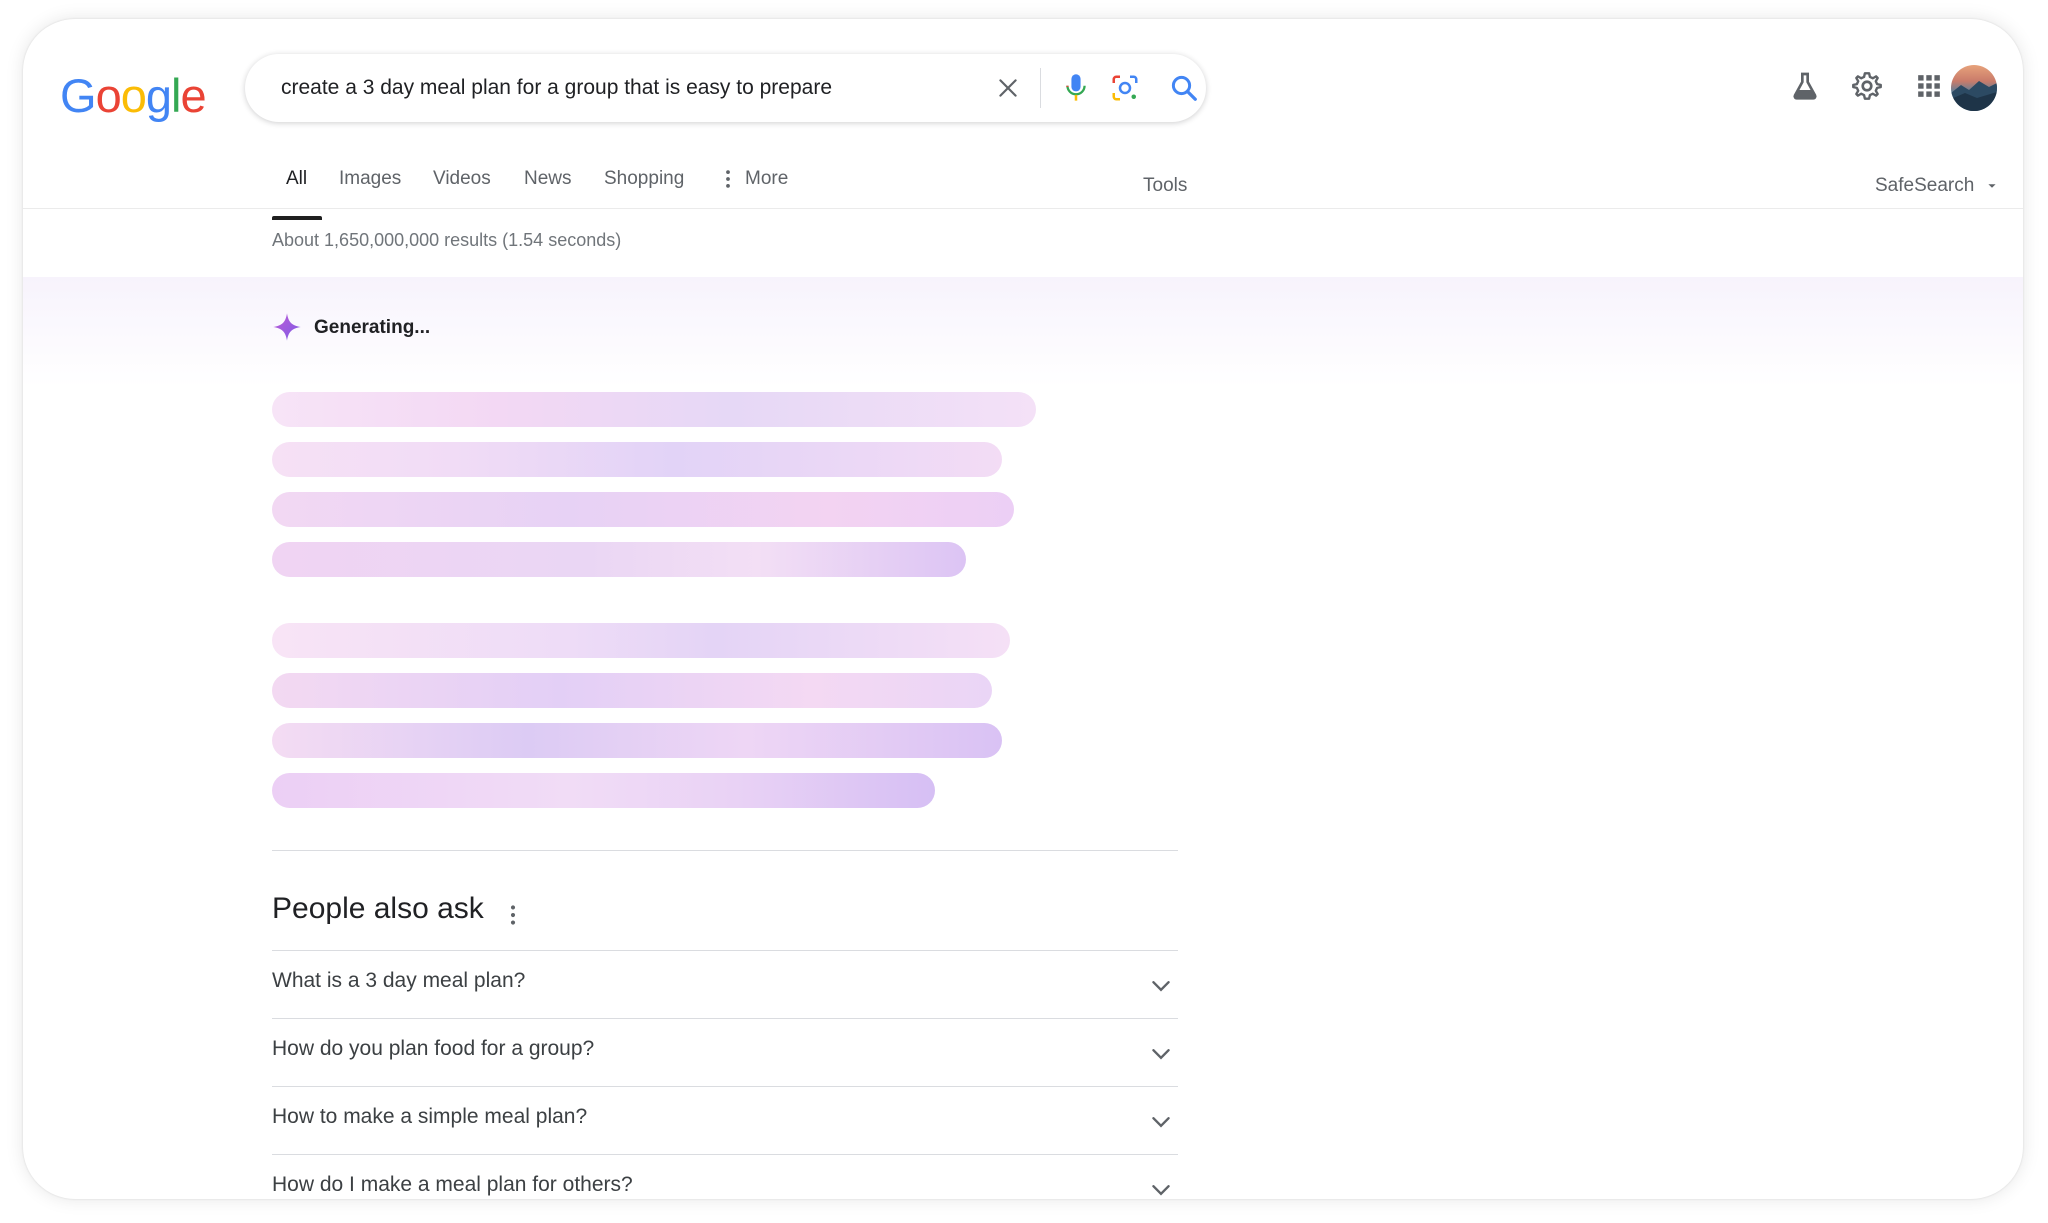 The height and width of the screenshot is (1223, 2048). Describe the element at coordinates (725, 984) in the screenshot. I see `paa-question: What is a 3 day meal plan?` at that location.